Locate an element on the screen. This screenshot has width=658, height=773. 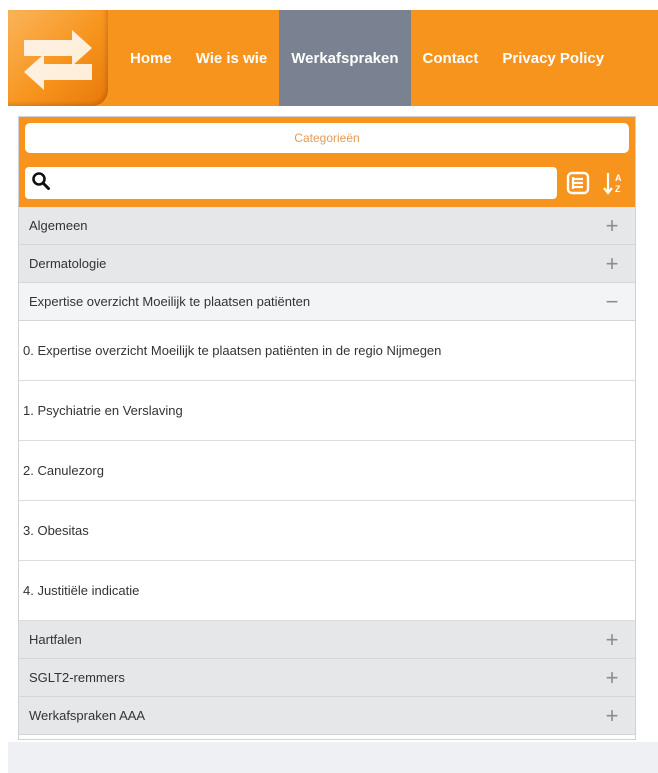
nav-item-privacy-policy: Privacy Policy is located at coordinates (553, 58).